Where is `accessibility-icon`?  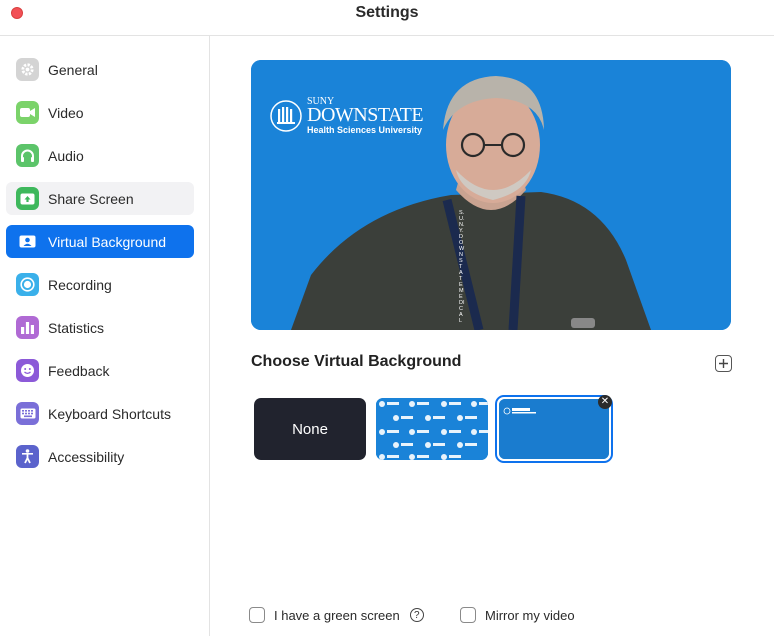 accessibility-icon is located at coordinates (27, 456).